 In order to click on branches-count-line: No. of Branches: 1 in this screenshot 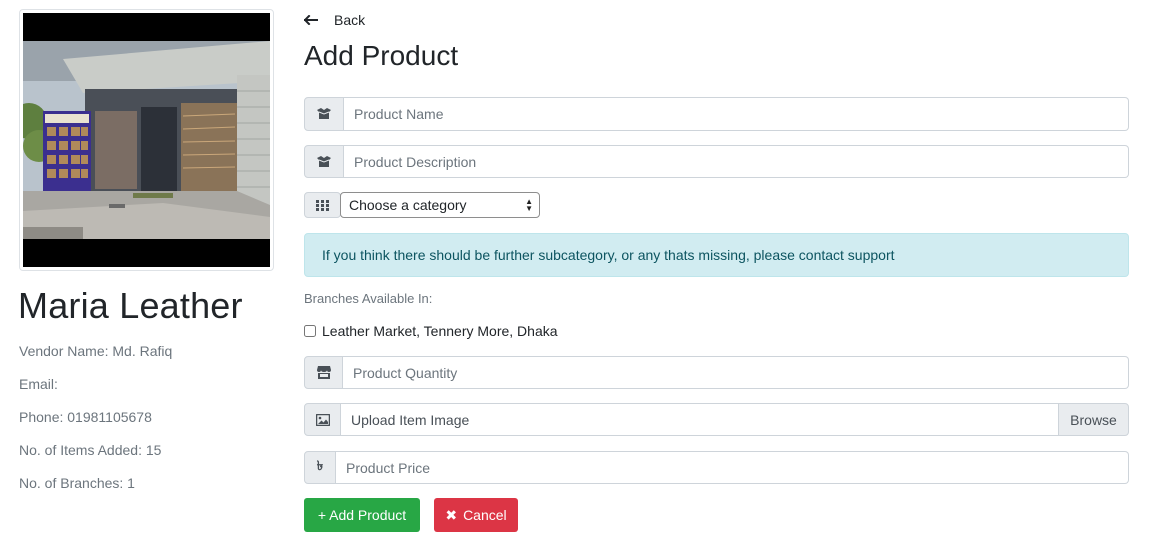, I will do `click(77, 483)`.